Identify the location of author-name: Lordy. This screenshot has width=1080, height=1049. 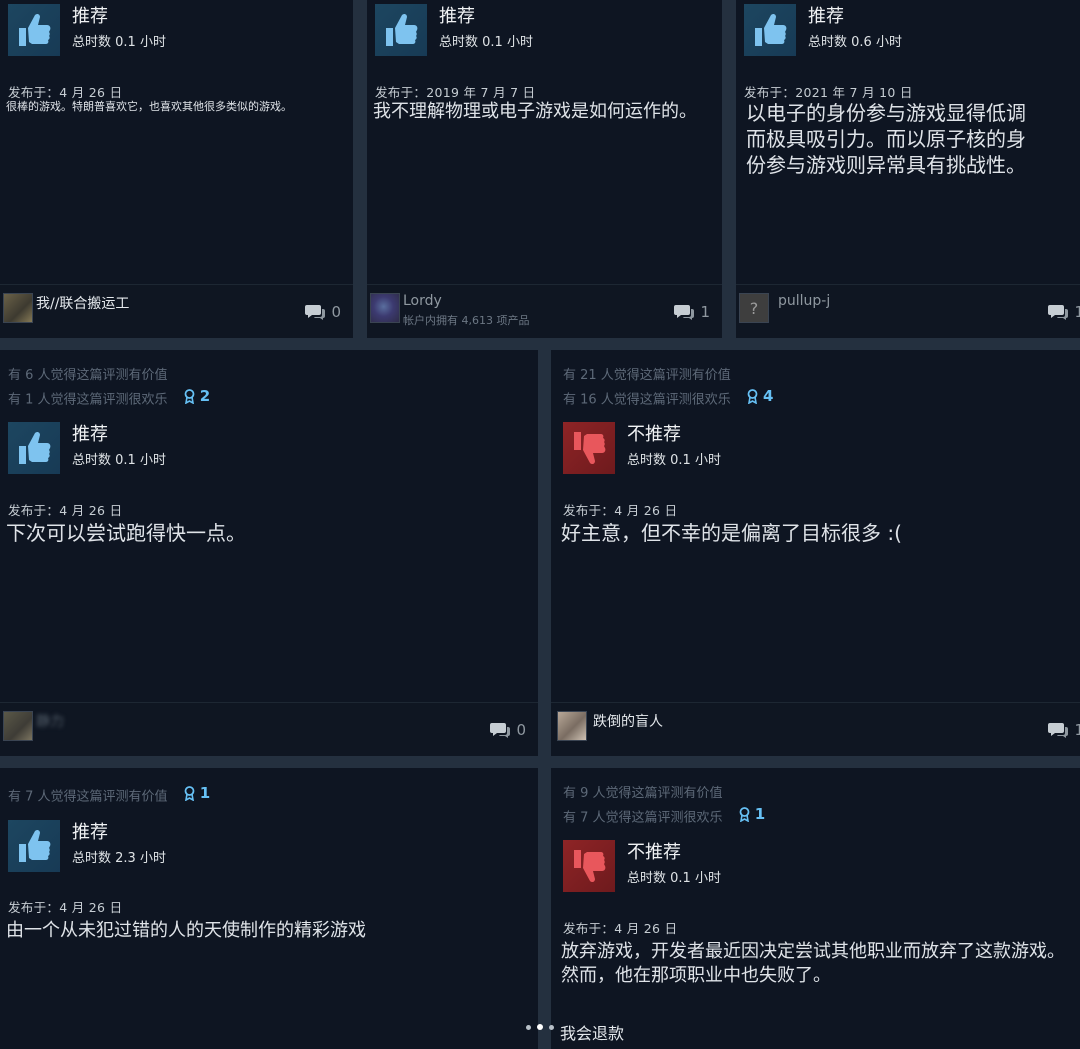
(422, 301).